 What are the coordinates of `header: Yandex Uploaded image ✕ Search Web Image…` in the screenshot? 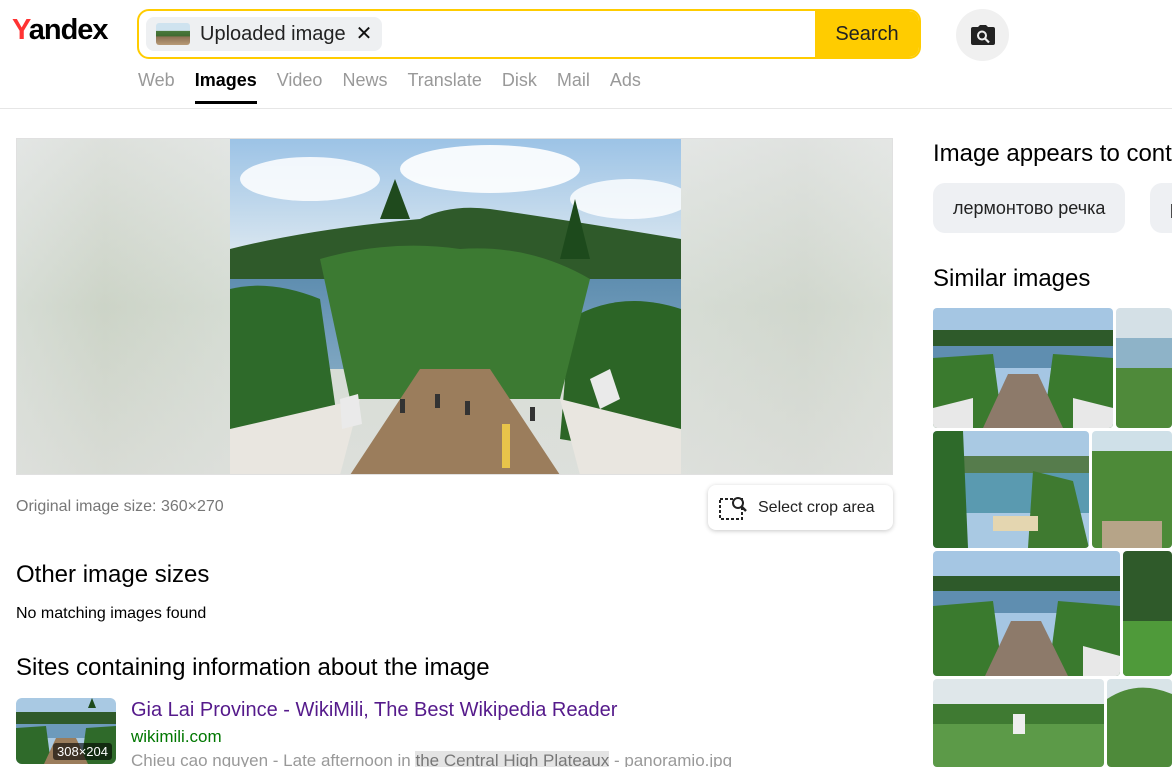 It's located at (586, 54).